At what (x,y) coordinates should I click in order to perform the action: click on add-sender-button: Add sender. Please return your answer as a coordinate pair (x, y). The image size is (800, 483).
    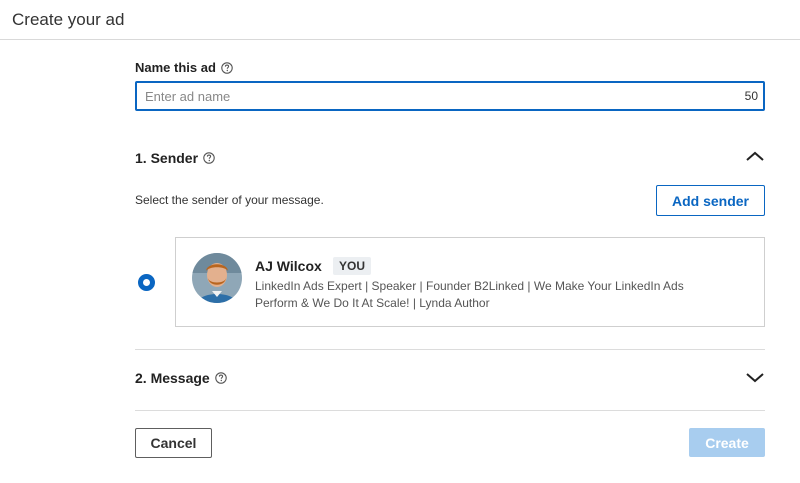
    Looking at the image, I should click on (710, 200).